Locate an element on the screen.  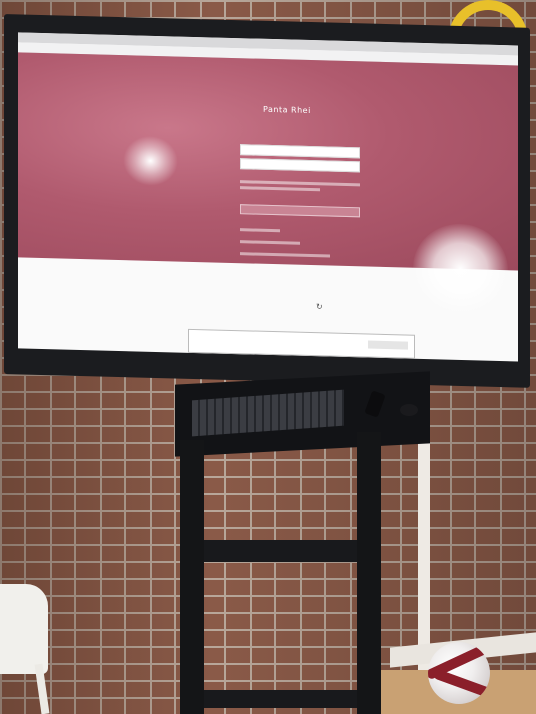
windows-start-icon is located at coordinates (26, 355).